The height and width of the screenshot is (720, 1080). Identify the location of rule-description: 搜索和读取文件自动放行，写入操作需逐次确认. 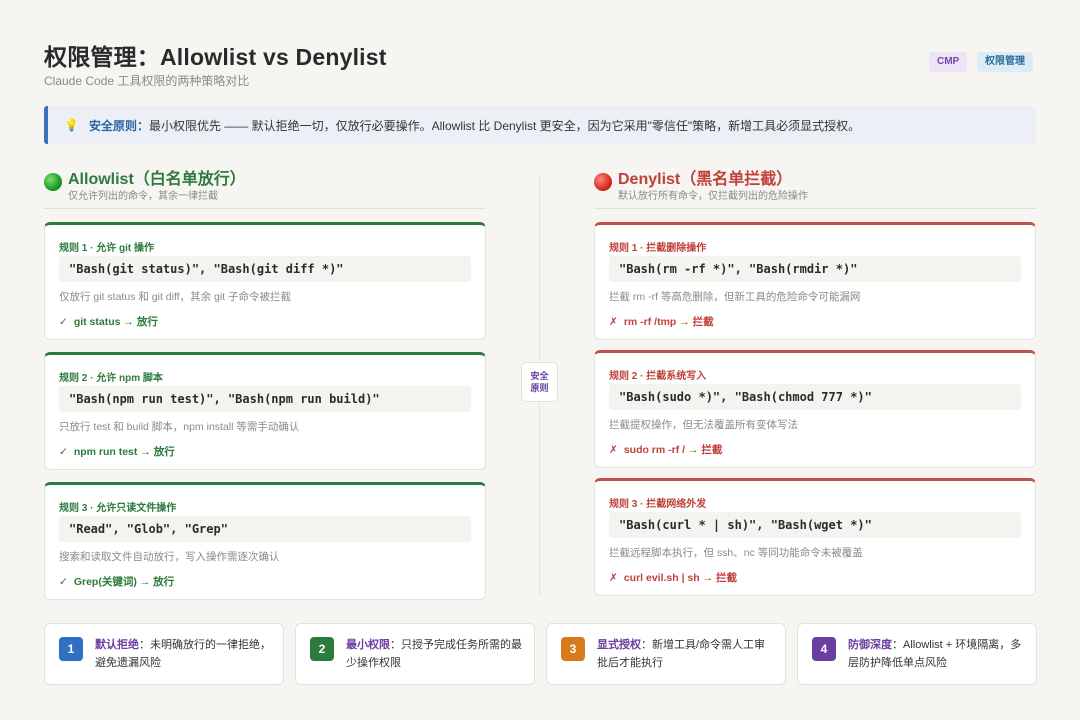
(169, 557).